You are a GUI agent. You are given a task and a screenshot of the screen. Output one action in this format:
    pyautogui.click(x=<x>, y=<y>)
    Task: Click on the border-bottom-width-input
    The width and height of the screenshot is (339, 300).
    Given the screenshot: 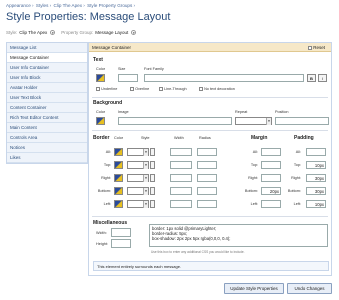 What is the action you would take?
    pyautogui.click(x=181, y=191)
    